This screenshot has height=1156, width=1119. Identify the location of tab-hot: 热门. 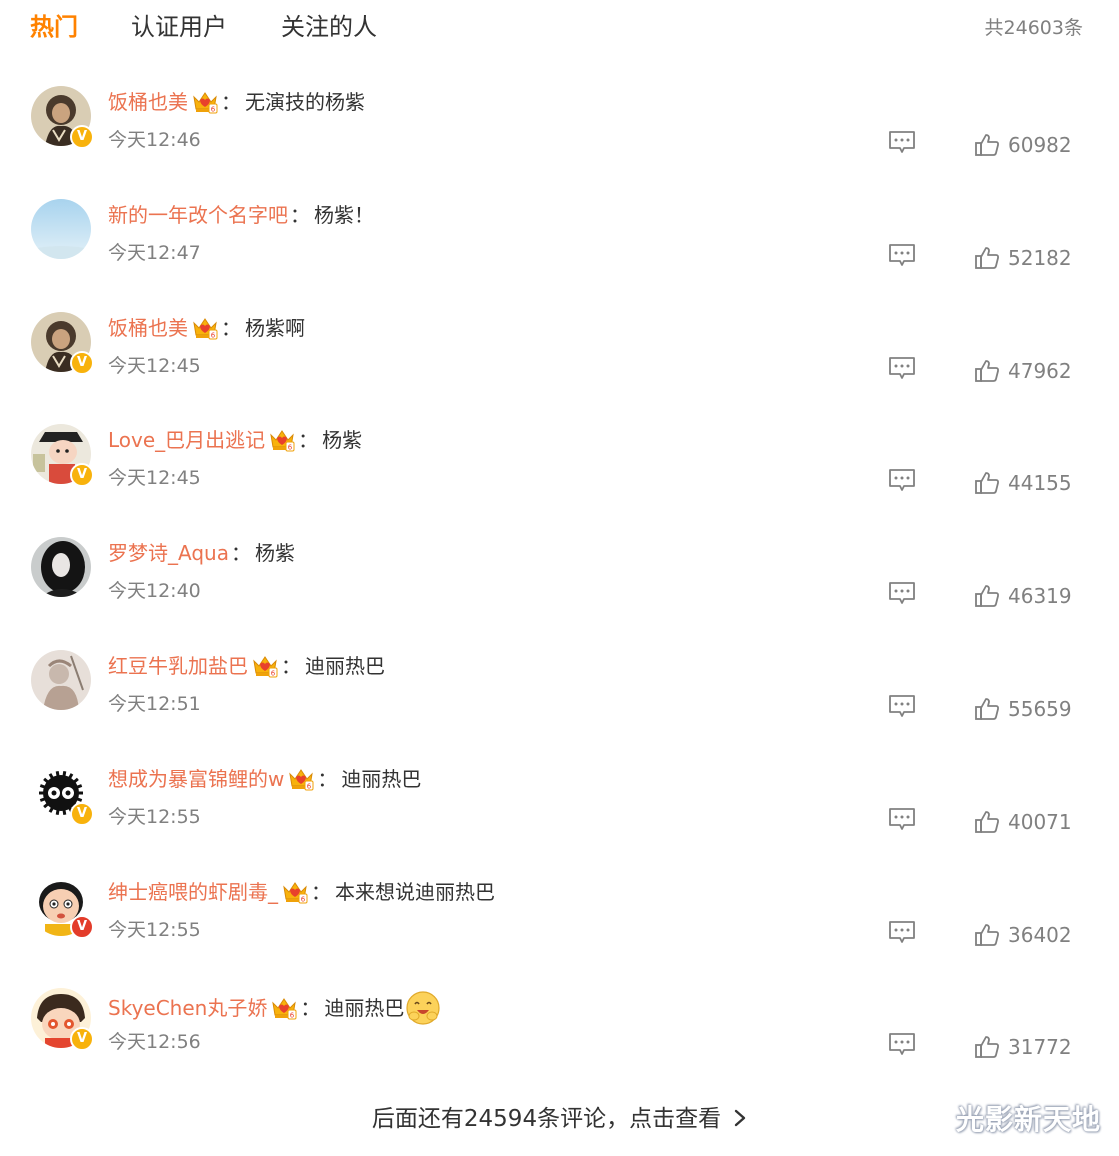
(54, 27).